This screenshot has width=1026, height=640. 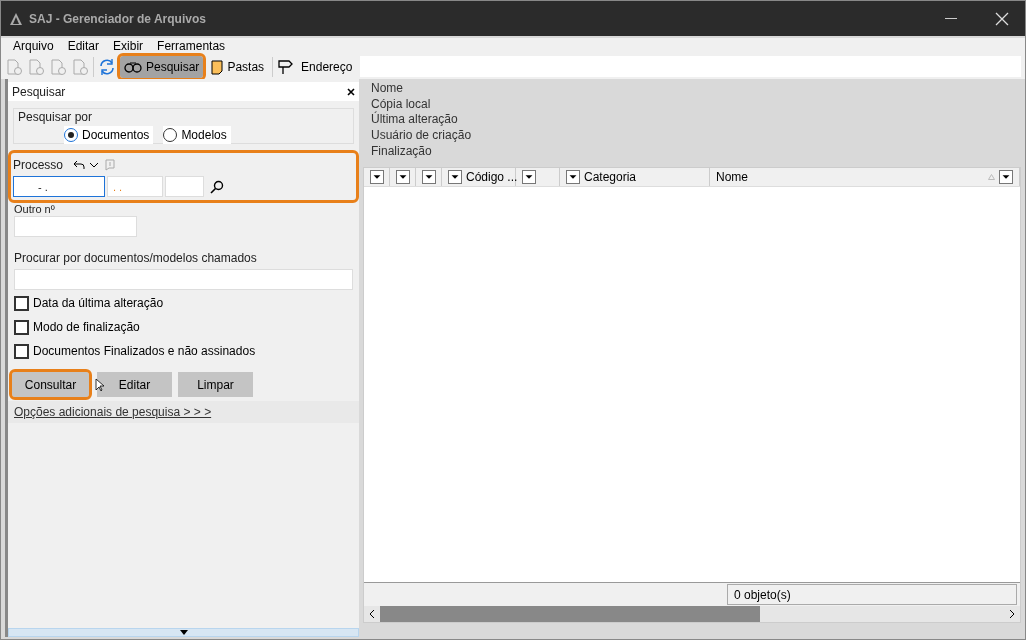 What do you see at coordinates (38, 165) in the screenshot?
I see `field-label: Processo` at bounding box center [38, 165].